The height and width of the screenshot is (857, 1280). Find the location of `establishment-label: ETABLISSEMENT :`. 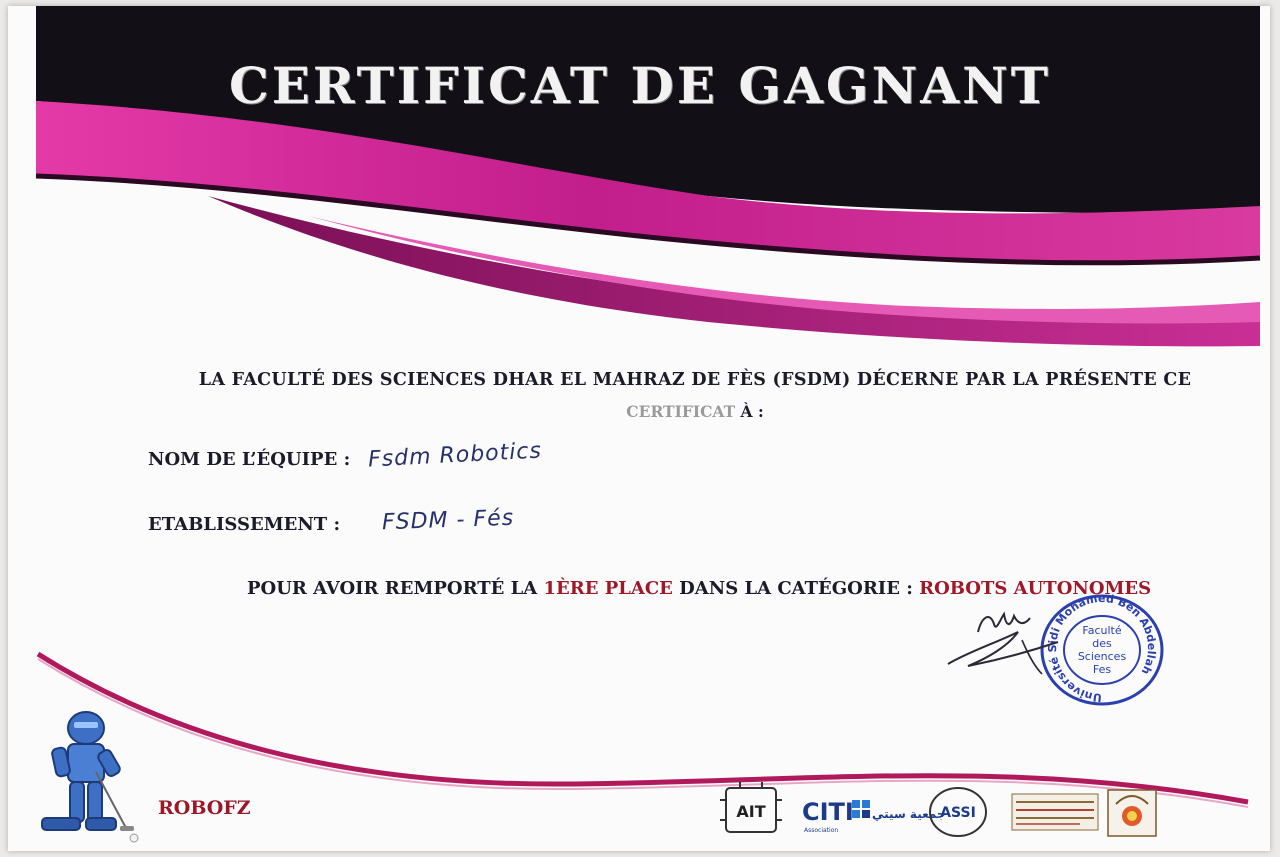

establishment-label: ETABLISSEMENT : is located at coordinates (244, 524).